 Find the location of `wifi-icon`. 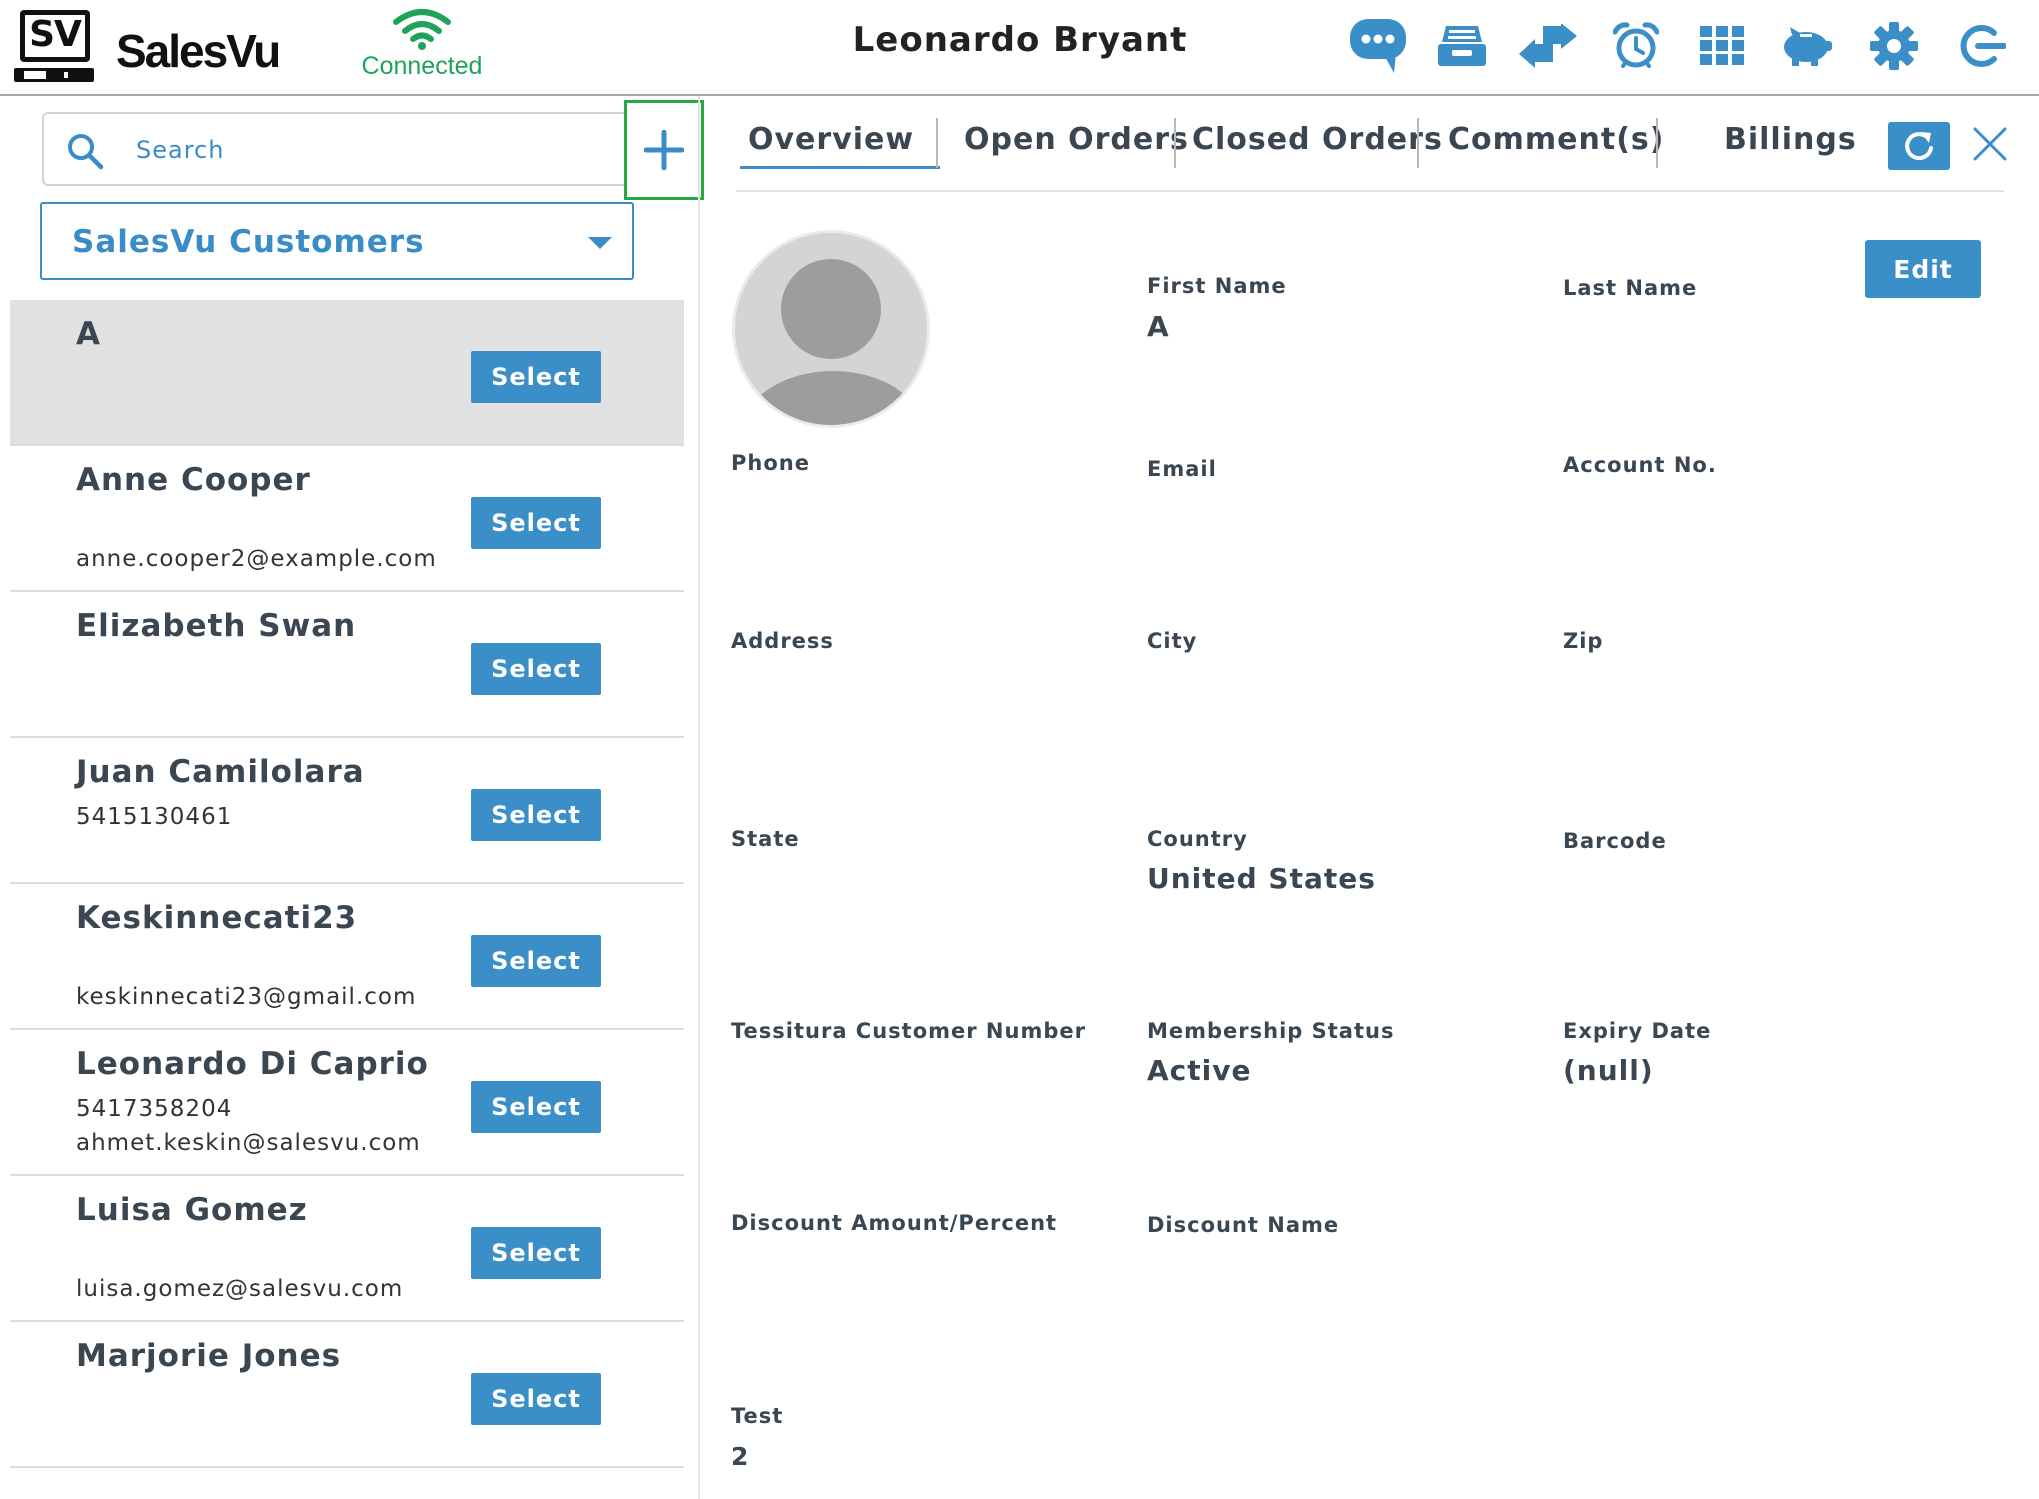

wifi-icon is located at coordinates (422, 29).